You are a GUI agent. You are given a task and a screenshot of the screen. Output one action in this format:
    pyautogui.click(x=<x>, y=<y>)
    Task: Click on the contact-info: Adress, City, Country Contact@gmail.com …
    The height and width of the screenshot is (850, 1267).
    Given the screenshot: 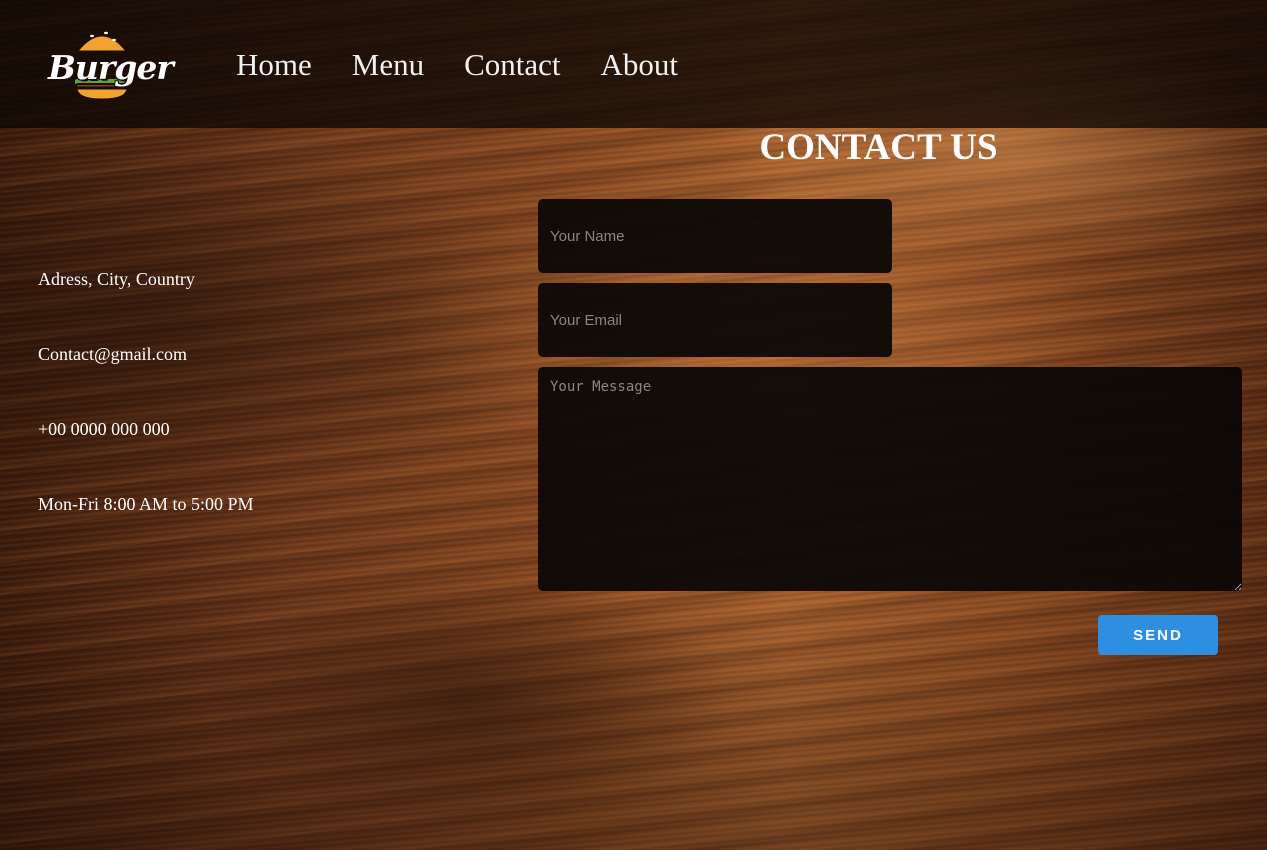 What is the action you would take?
    pyautogui.click(x=146, y=418)
    